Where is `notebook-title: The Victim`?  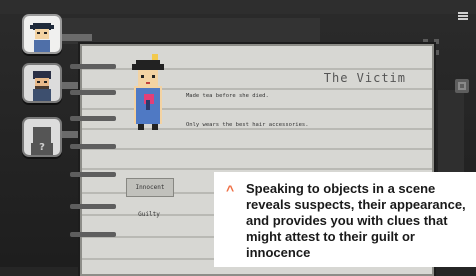
notebook-title: The Victim is located at coordinates (364, 78).